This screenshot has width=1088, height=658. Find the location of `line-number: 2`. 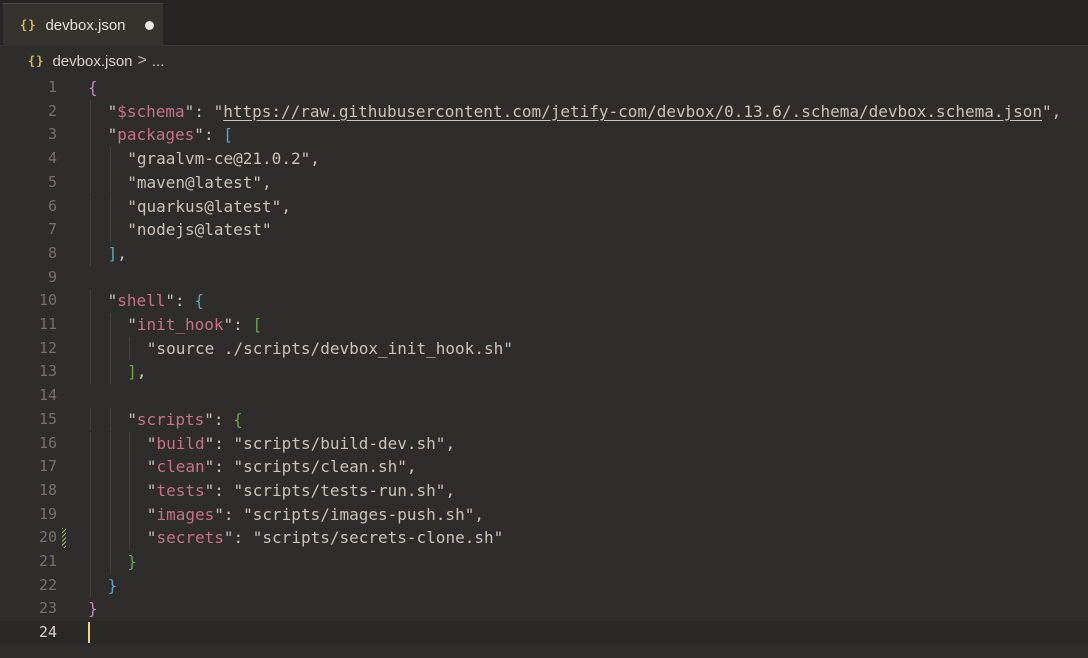

line-number: 2 is located at coordinates (52, 110).